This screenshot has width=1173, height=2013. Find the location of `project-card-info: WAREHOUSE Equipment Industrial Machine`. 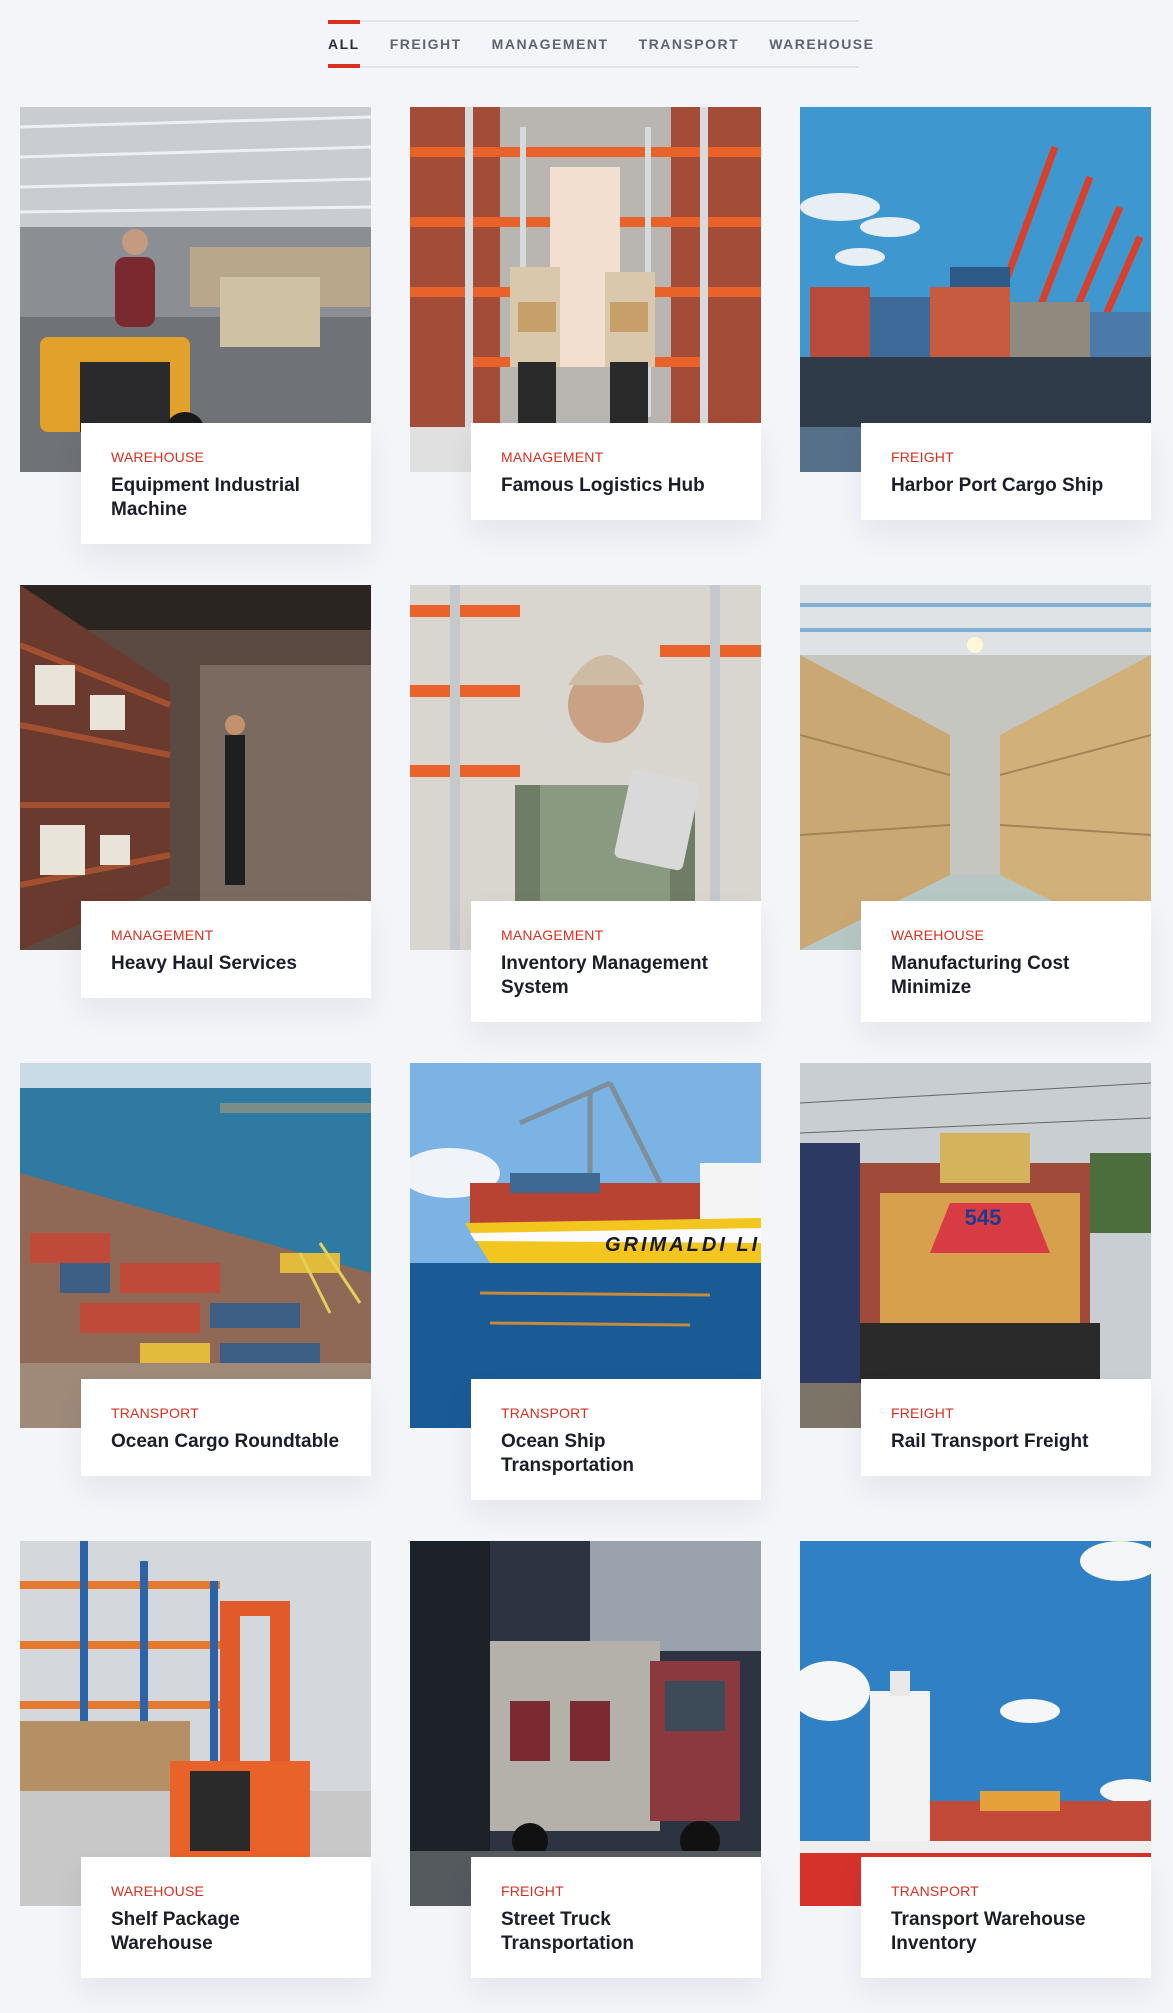

project-card-info: WAREHOUSE Equipment Industrial Machine is located at coordinates (226, 483).